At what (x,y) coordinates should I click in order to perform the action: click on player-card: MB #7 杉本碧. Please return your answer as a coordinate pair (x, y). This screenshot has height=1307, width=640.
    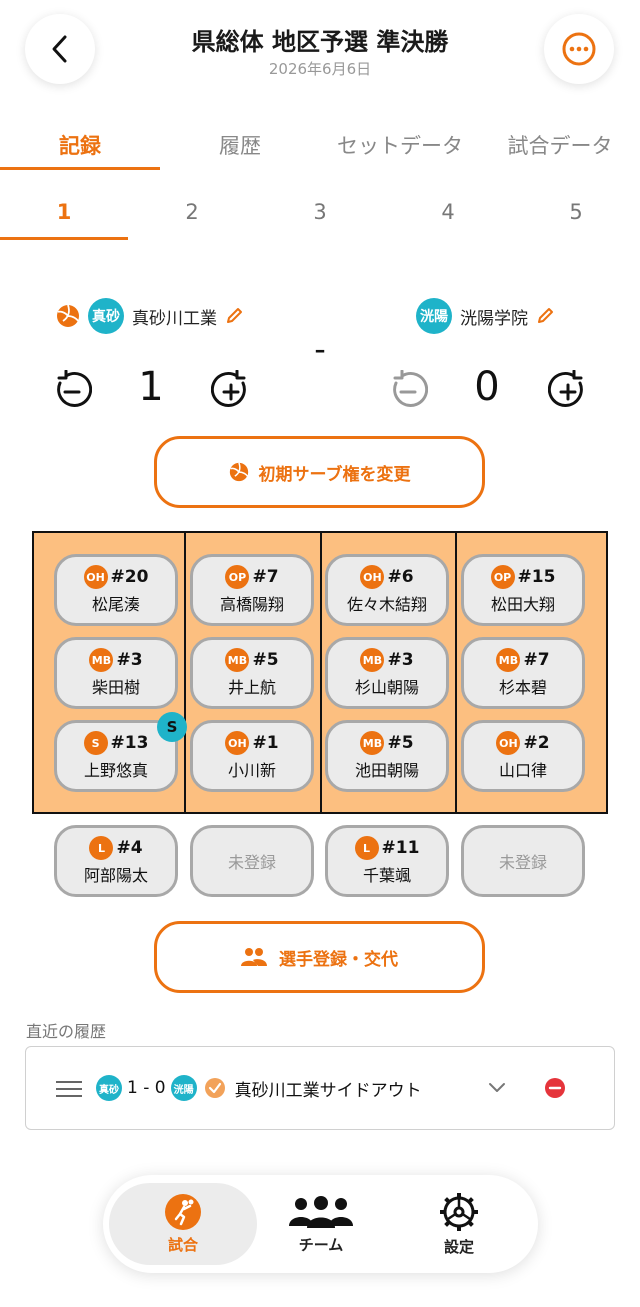
    Looking at the image, I should click on (523, 673).